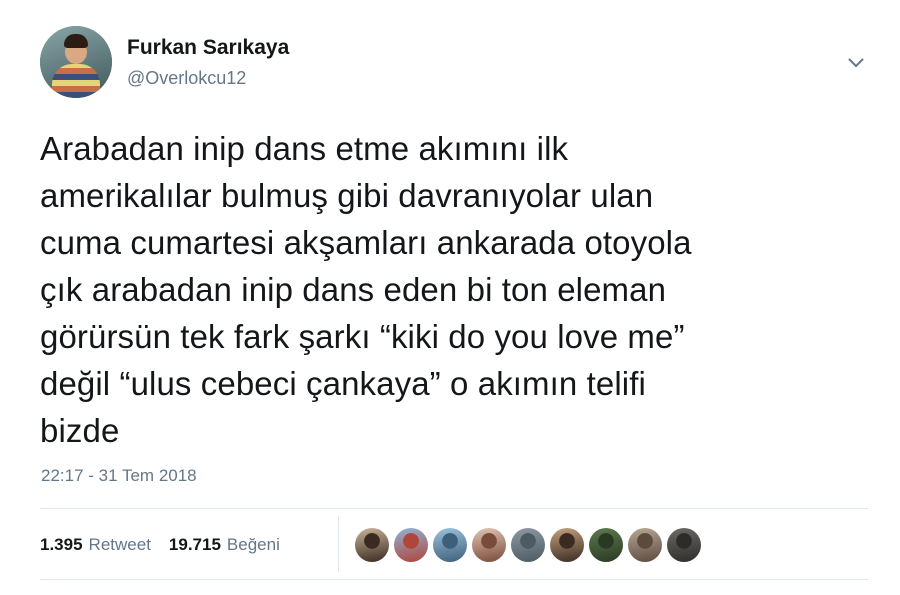  What do you see at coordinates (76, 81) in the screenshot?
I see `avatar-body` at bounding box center [76, 81].